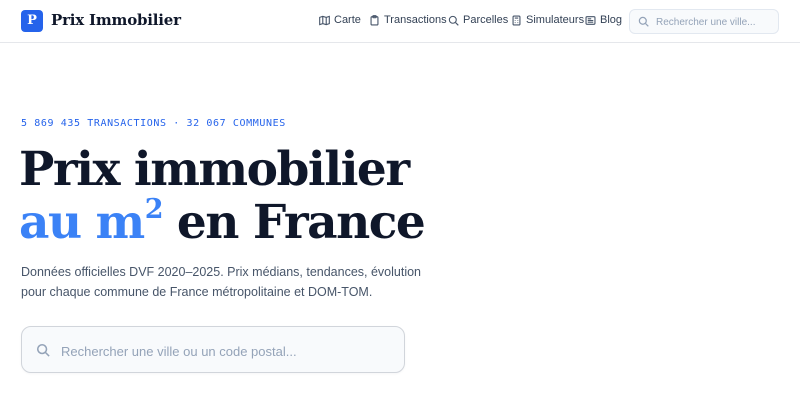 This screenshot has height=420, width=800. Describe the element at coordinates (214, 169) in the screenshot. I see `page-title-line-1: Prix immobilier` at that location.